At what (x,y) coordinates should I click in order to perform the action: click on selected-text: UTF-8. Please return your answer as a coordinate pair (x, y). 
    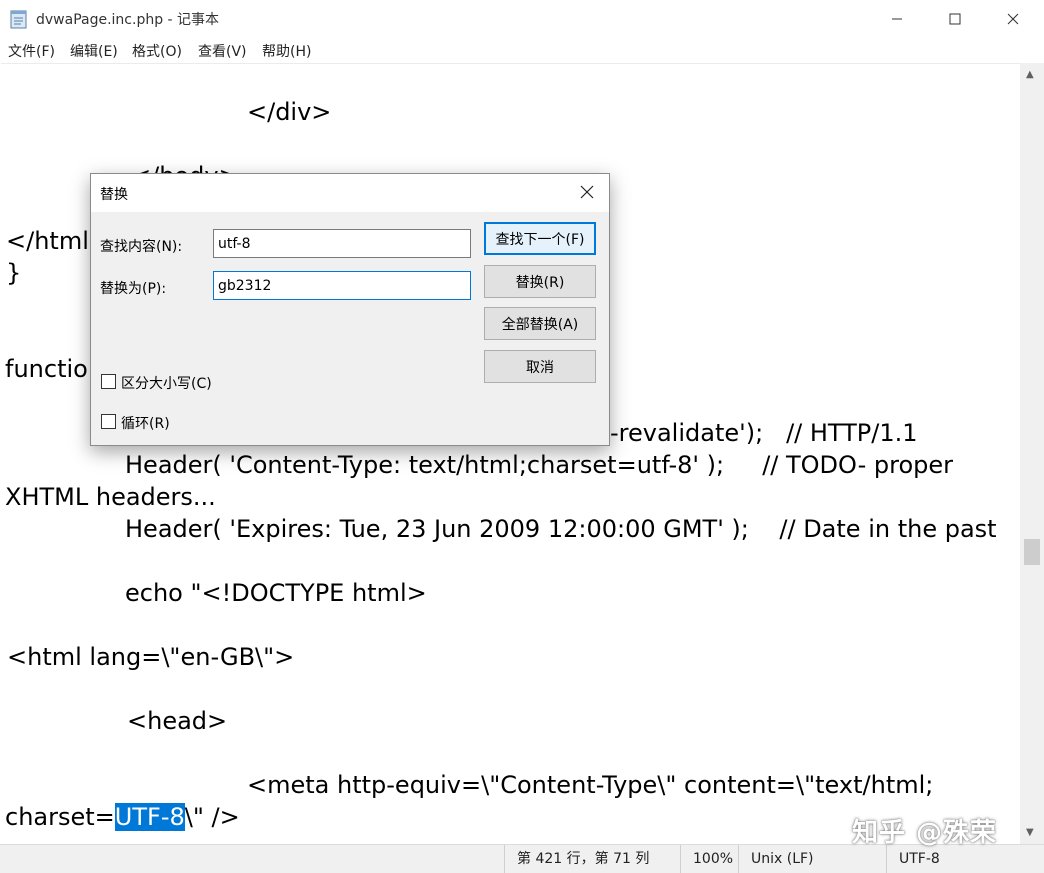
    Looking at the image, I should click on (149, 817).